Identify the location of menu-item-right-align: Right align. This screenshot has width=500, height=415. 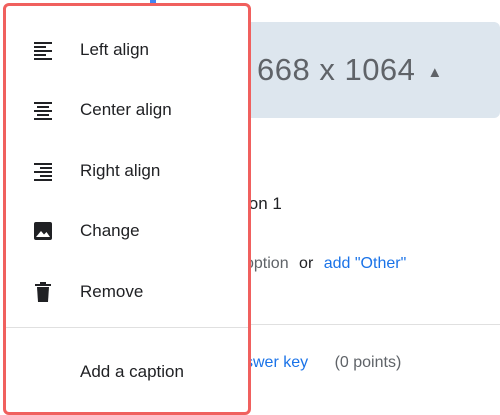
(127, 171).